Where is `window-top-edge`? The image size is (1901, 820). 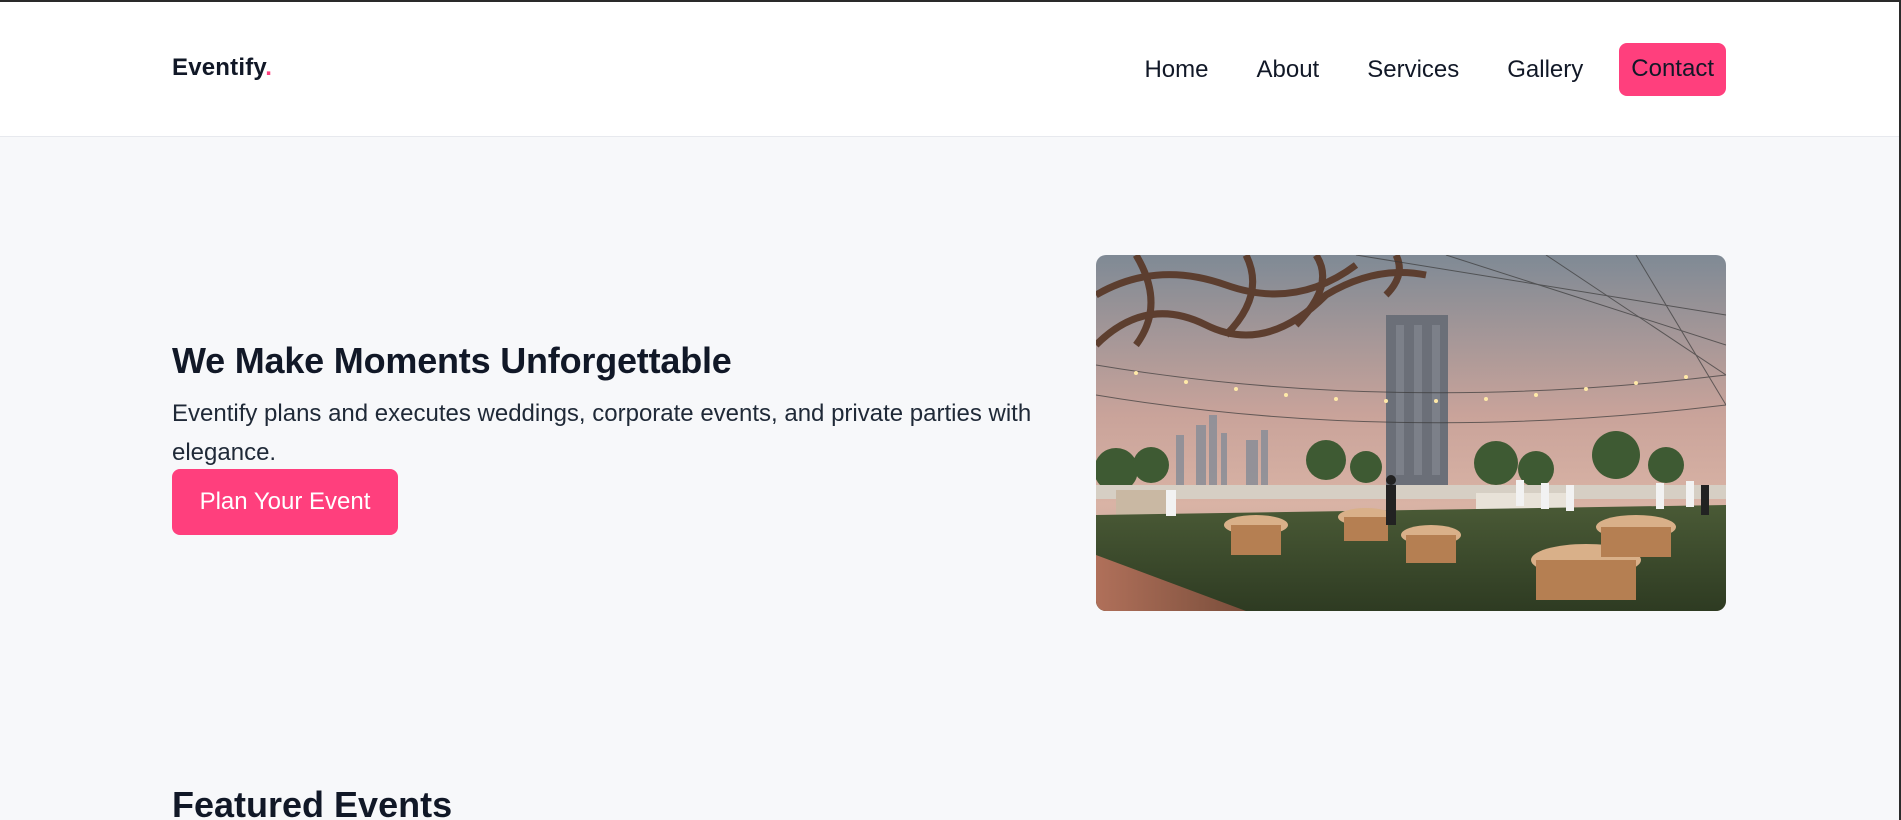
window-top-edge is located at coordinates (950, 1).